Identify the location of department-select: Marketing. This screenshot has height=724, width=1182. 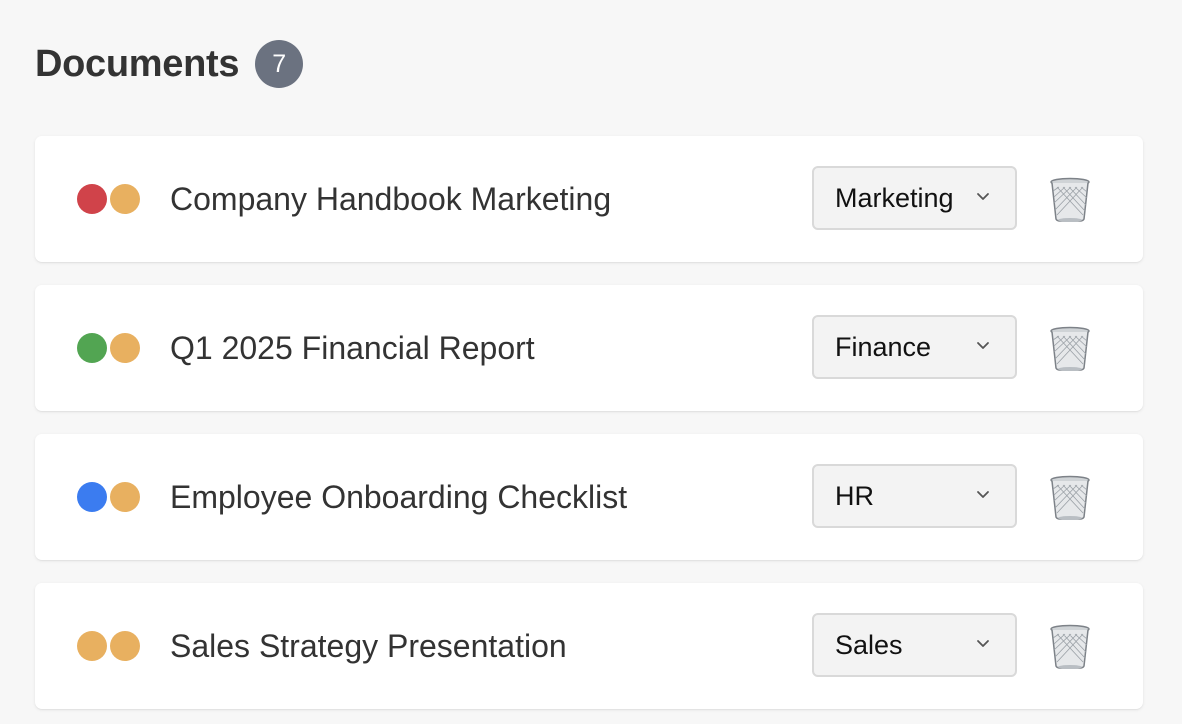
(914, 198).